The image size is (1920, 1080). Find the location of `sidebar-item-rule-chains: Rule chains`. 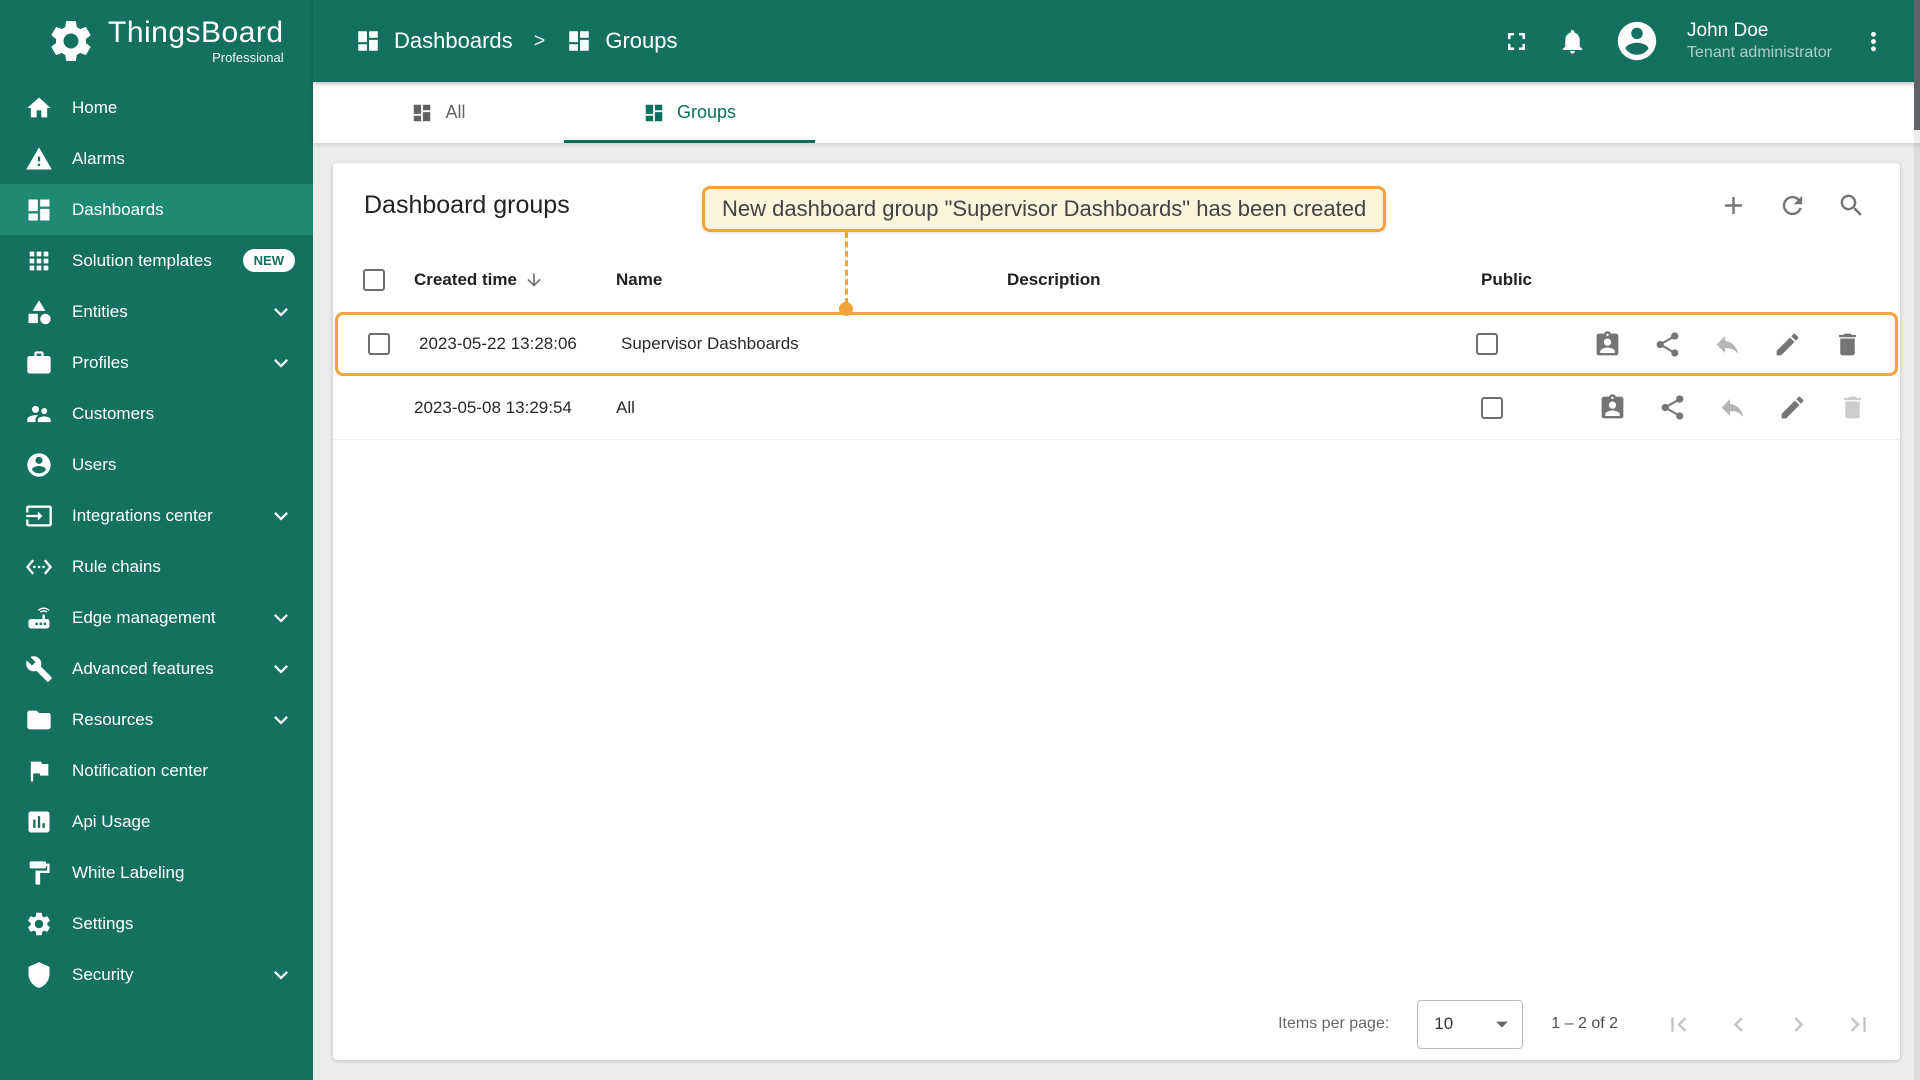

sidebar-item-rule-chains: Rule chains is located at coordinates (156, 566).